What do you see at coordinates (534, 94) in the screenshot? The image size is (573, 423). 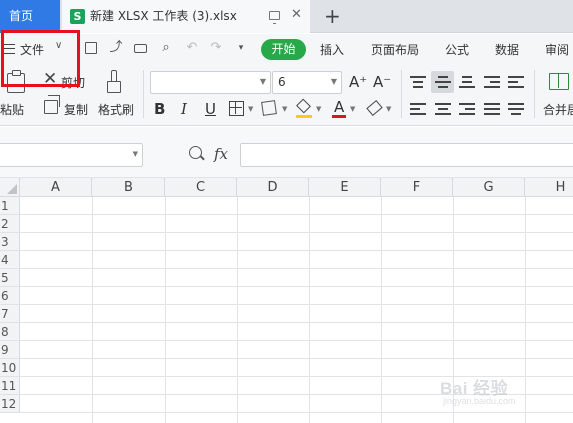 I see `ribbon-divider` at bounding box center [534, 94].